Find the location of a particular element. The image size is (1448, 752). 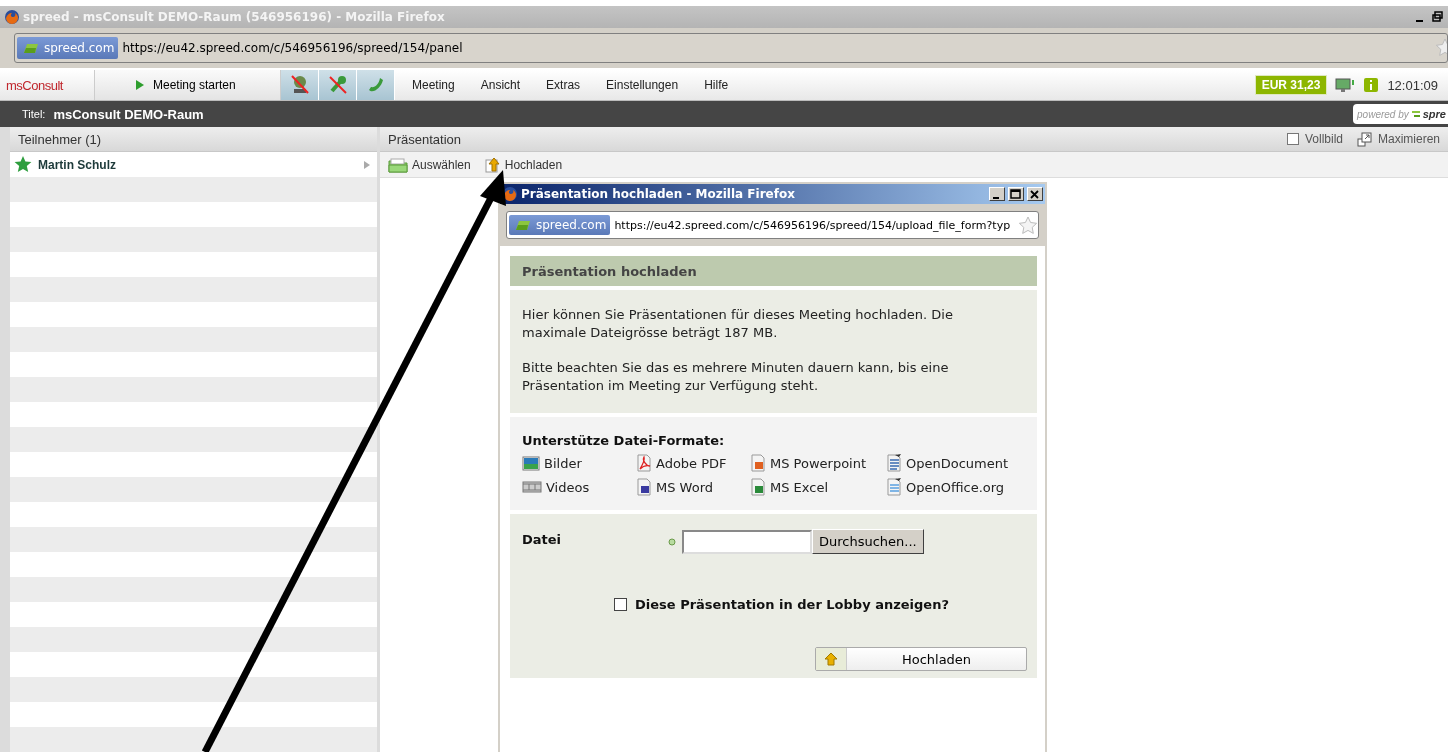

brand-mark-icon is located at coordinates (1415, 114).